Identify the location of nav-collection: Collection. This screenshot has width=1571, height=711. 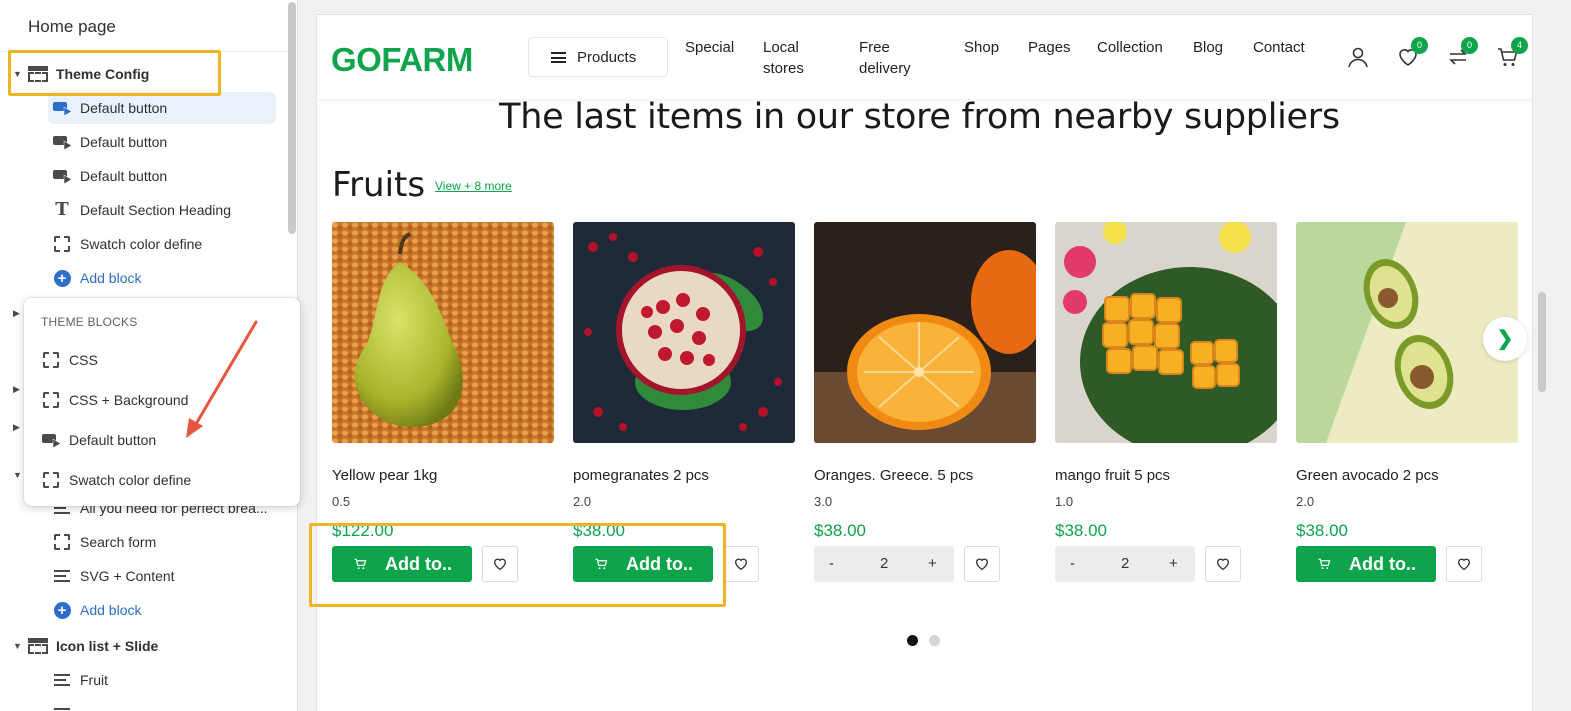
(1130, 47).